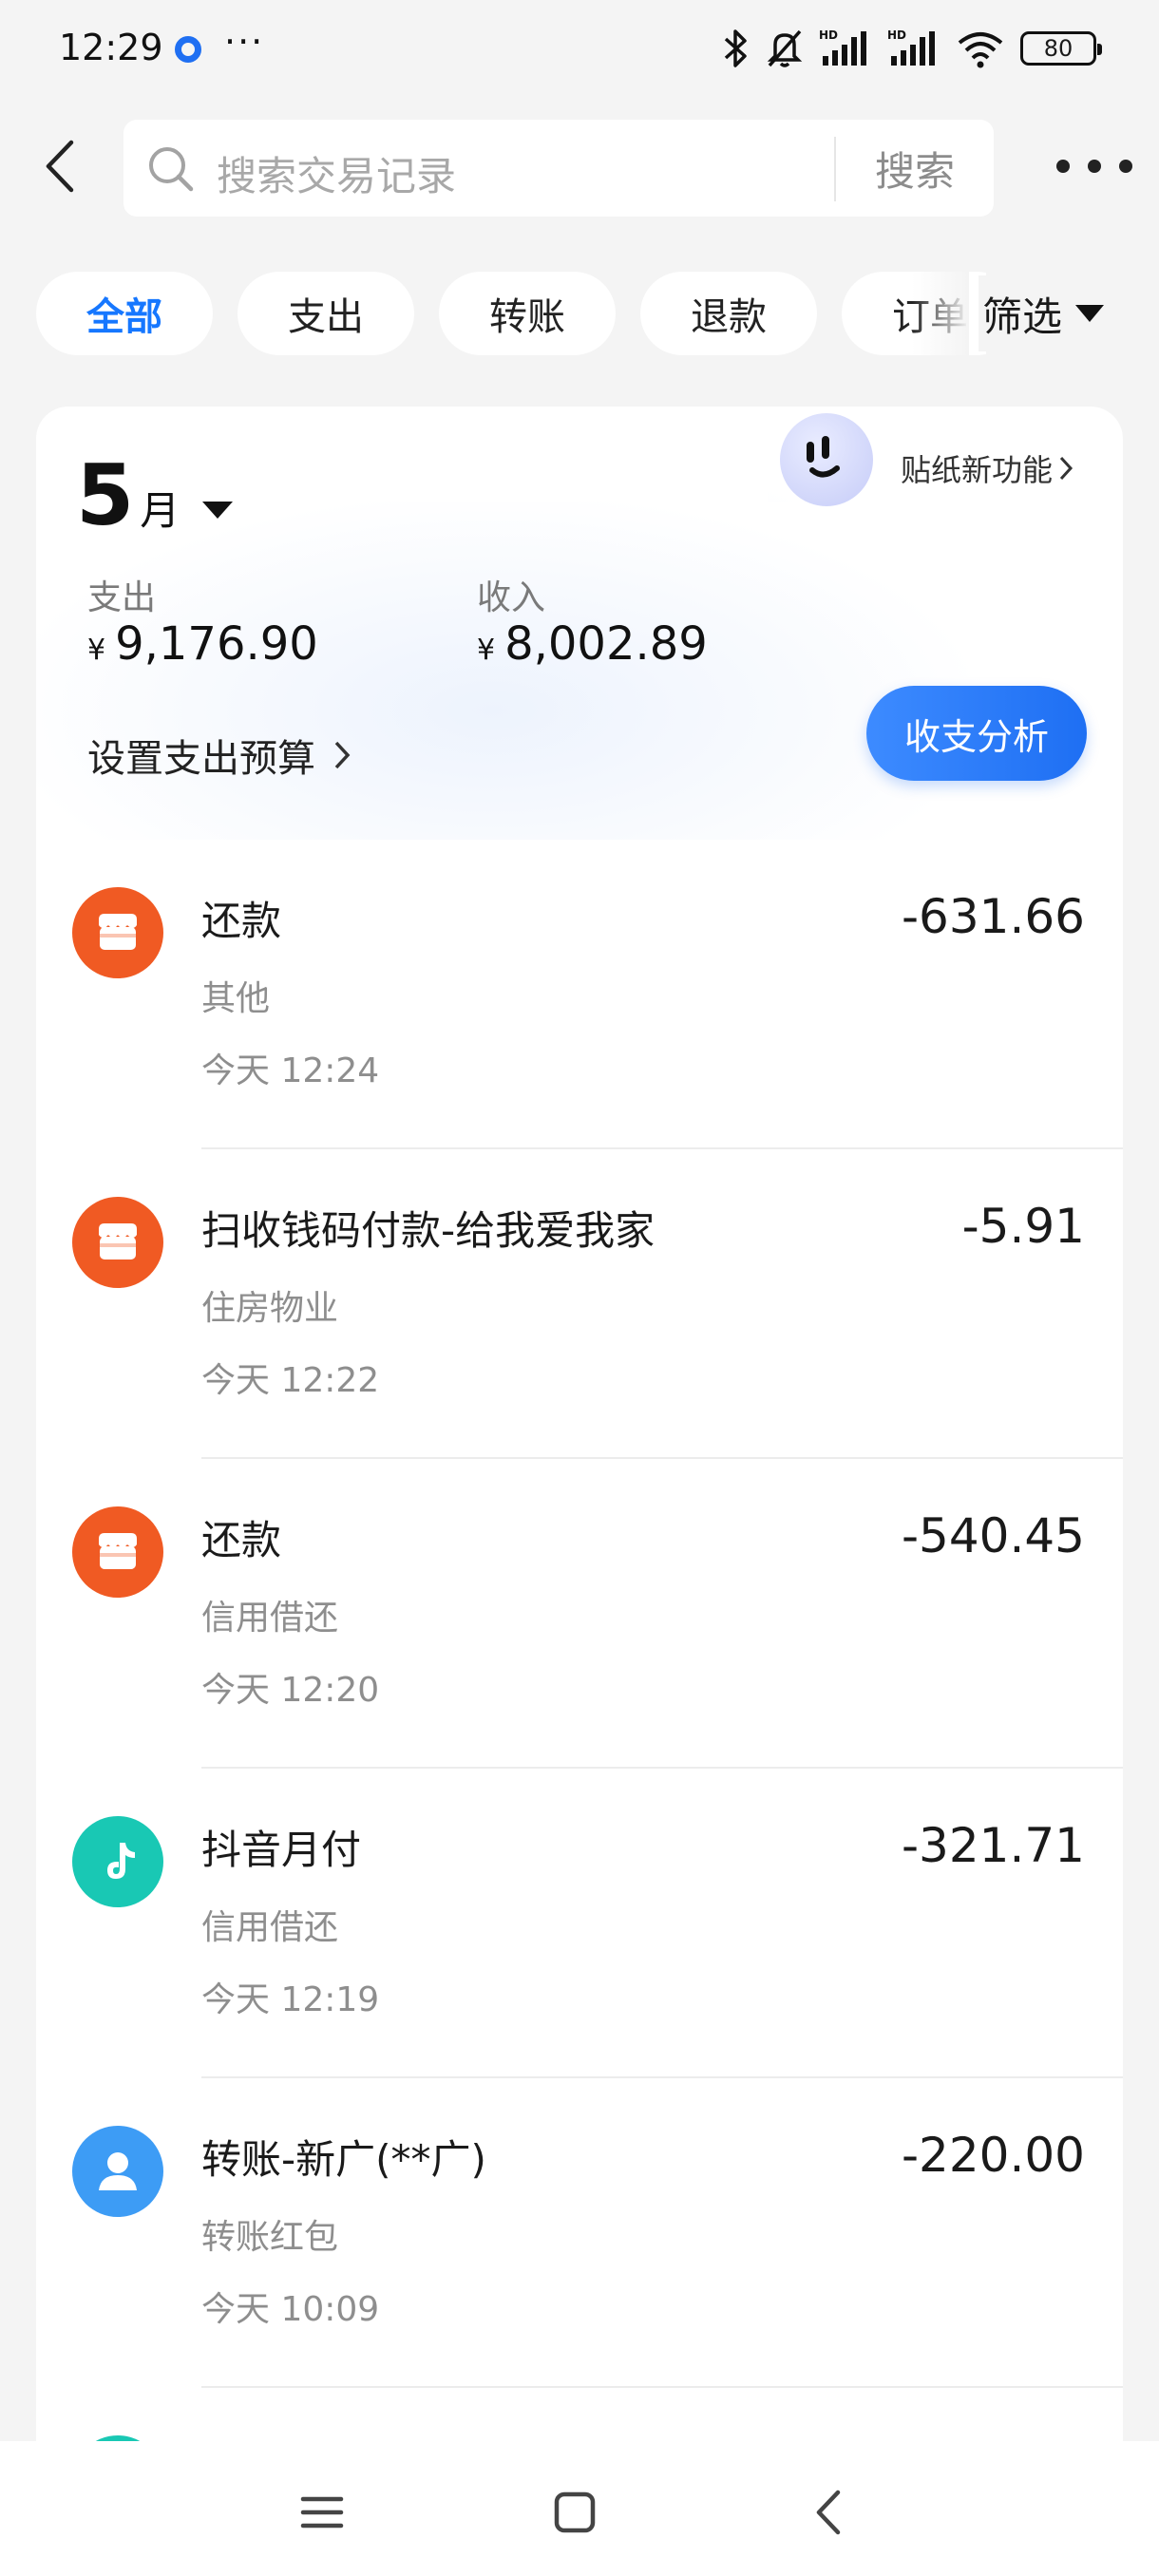 Image resolution: width=1159 pixels, height=2576 pixels. Describe the element at coordinates (117, 2171) in the screenshot. I see `person-icon` at that location.